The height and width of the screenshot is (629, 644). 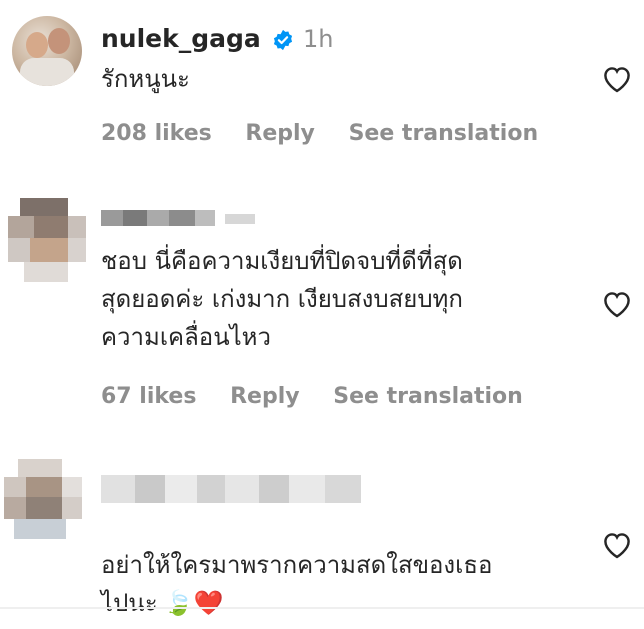 What do you see at coordinates (283, 40) in the screenshot?
I see `verified-badge-icon` at bounding box center [283, 40].